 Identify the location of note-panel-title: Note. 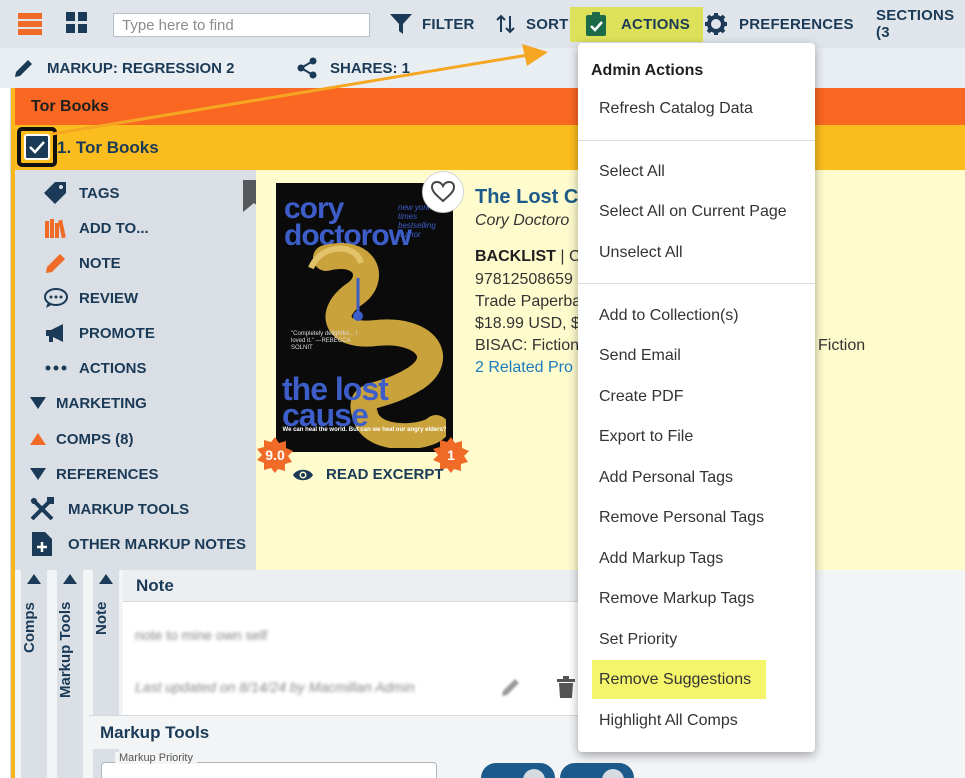
(155, 585).